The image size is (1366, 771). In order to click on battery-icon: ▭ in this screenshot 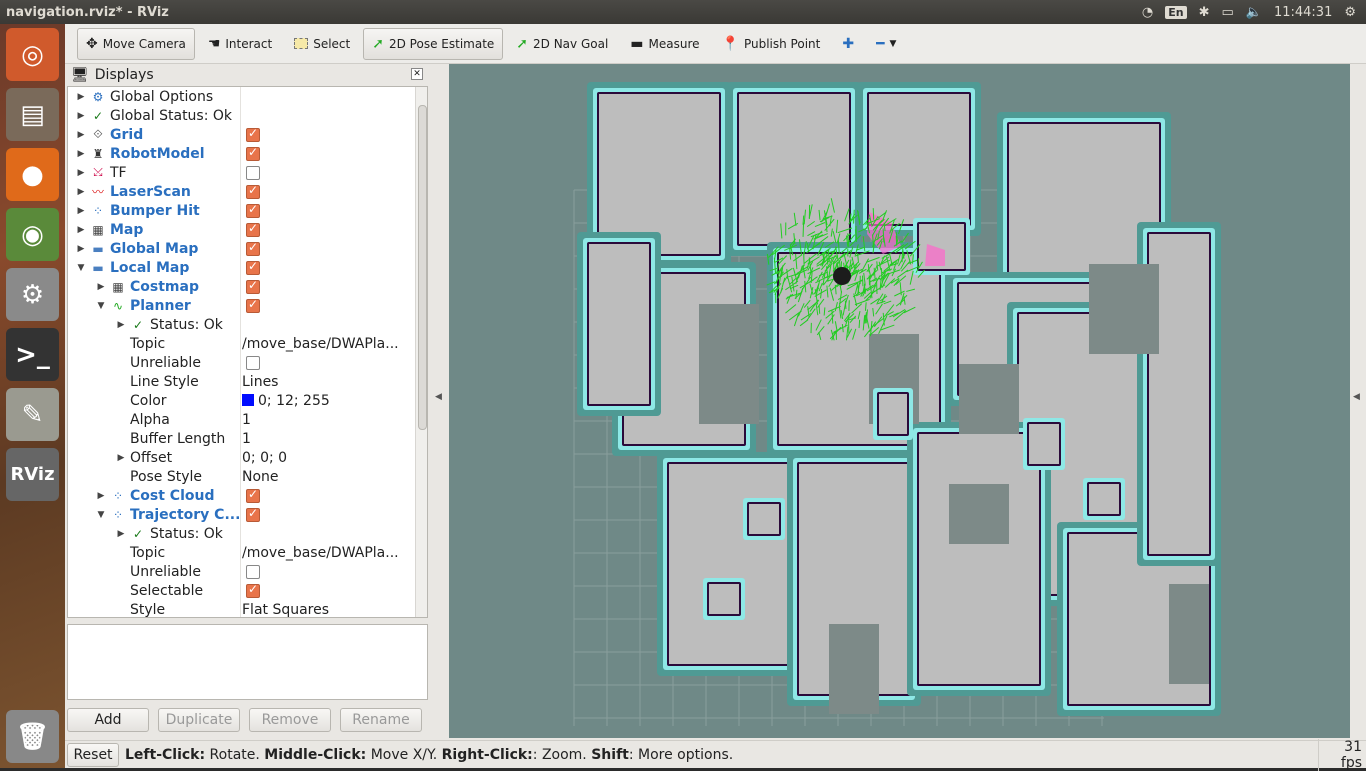, I will do `click(1227, 12)`.